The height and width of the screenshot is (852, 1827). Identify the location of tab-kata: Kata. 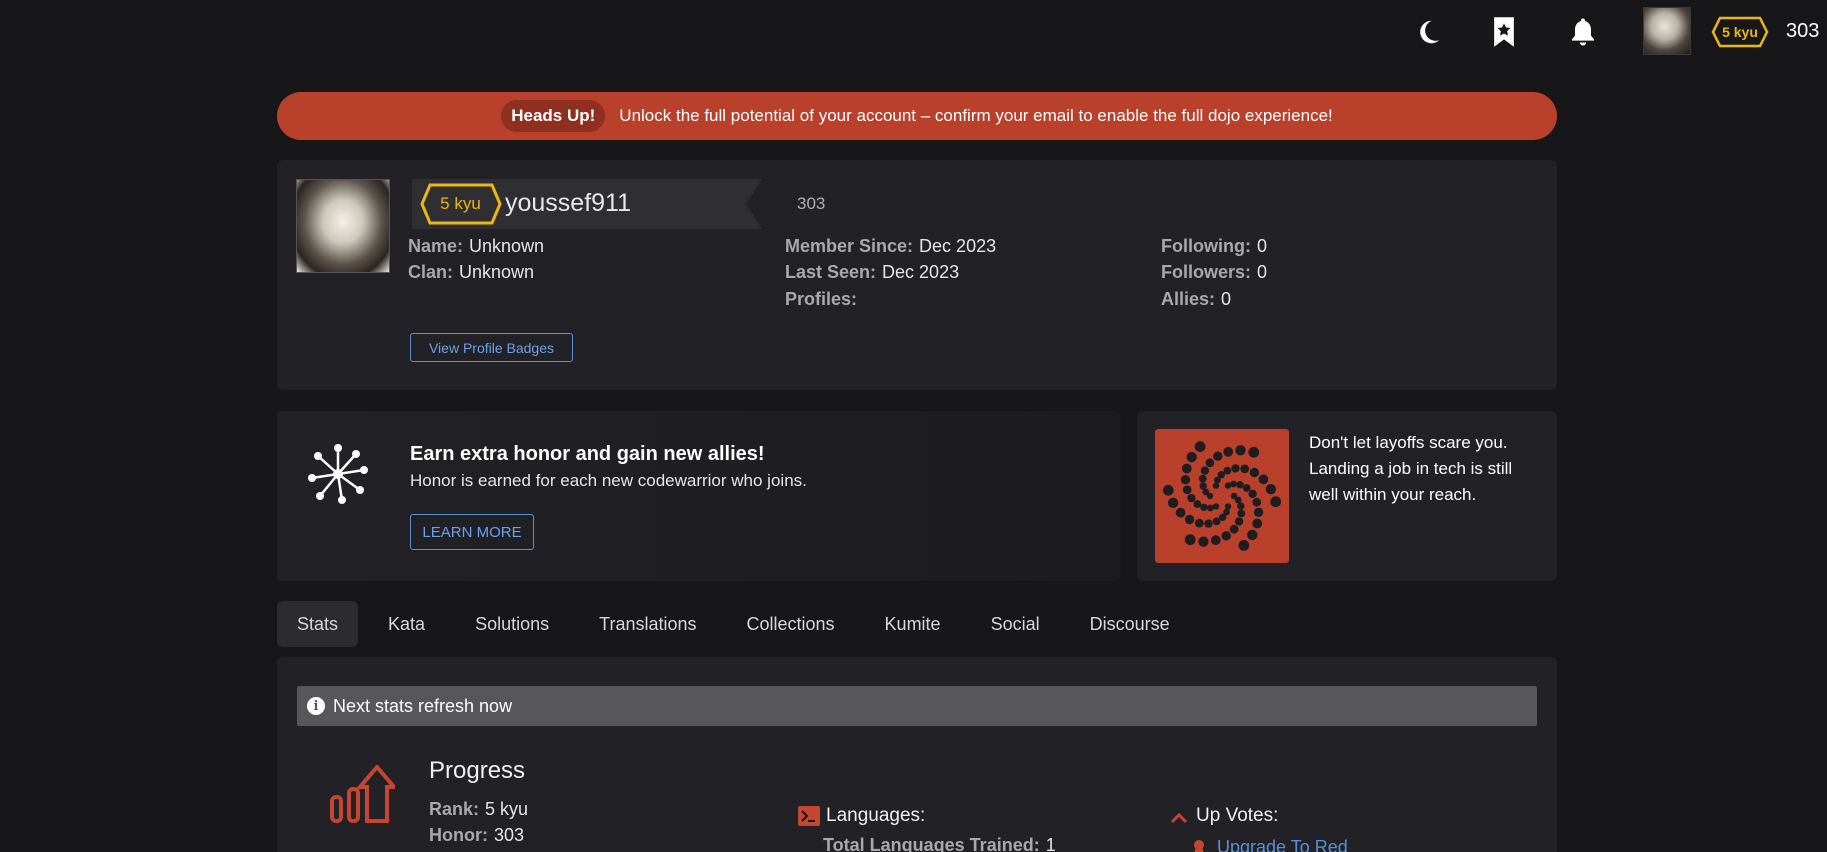
(406, 624).